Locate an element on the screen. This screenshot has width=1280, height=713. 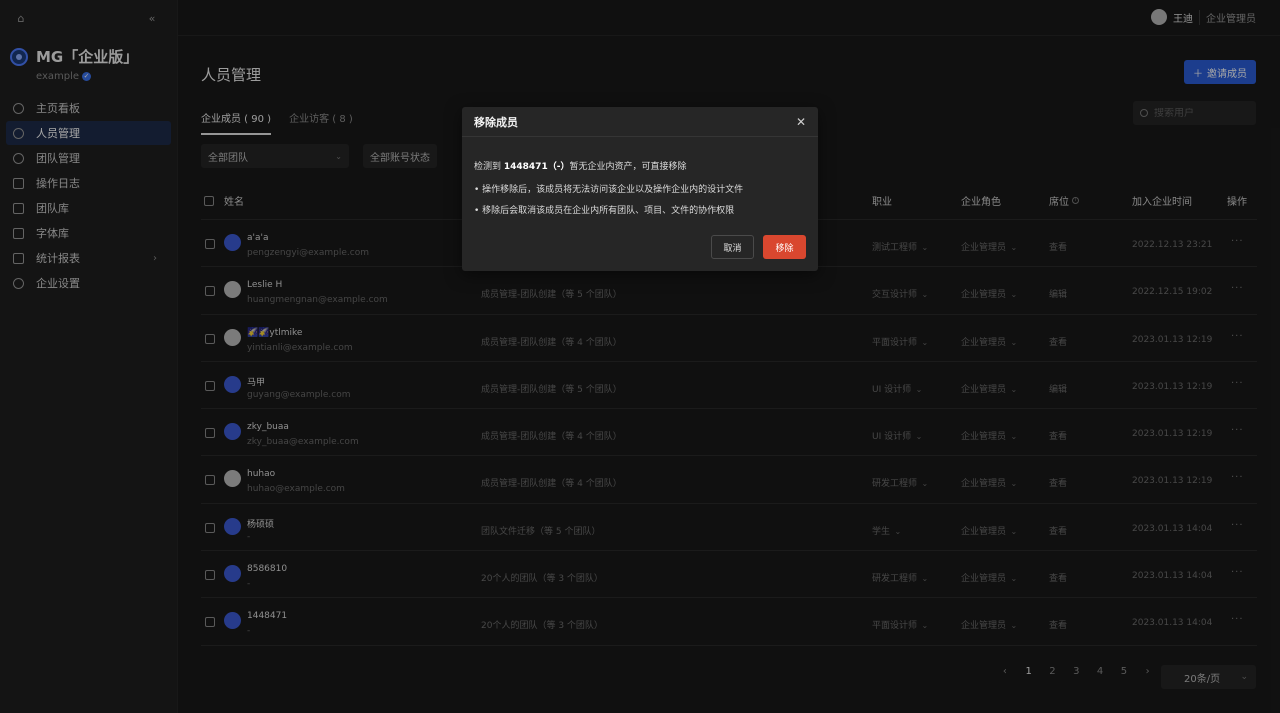
dialog-bullet-1: • 操作移除后，该成员将无法访问该企业以及操作企业内的设计文件 is located at coordinates (609, 190).